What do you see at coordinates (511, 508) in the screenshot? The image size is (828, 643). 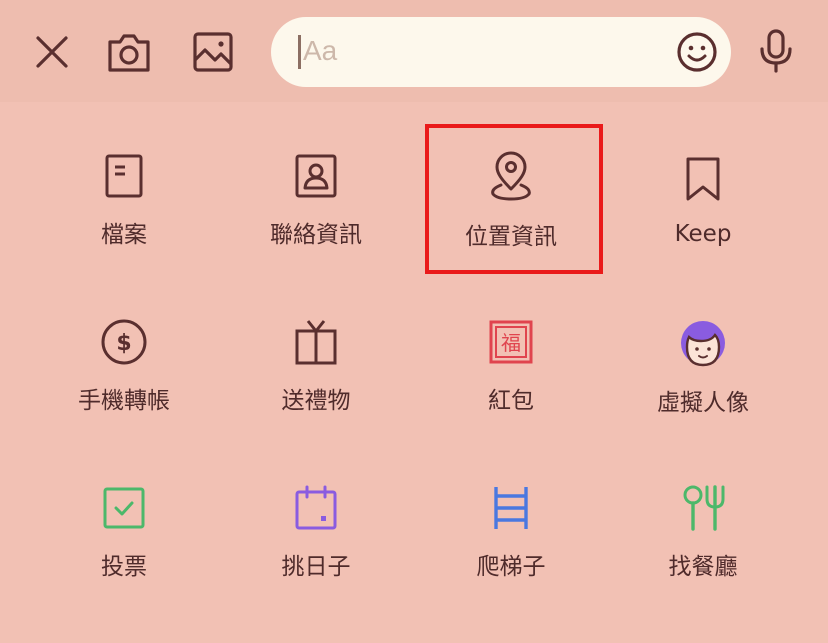 I see `ladder-icon` at bounding box center [511, 508].